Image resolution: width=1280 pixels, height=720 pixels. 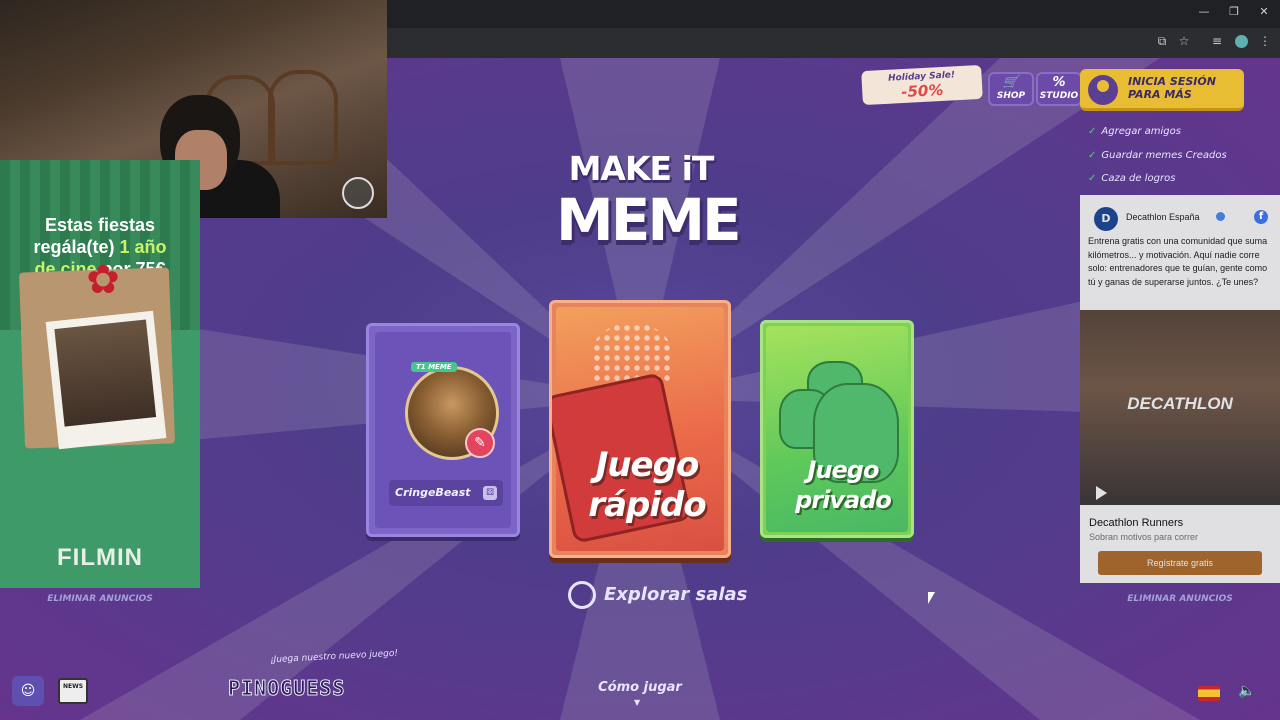 I want to click on quick-play-label: Juego rápido, so click(x=647, y=485).